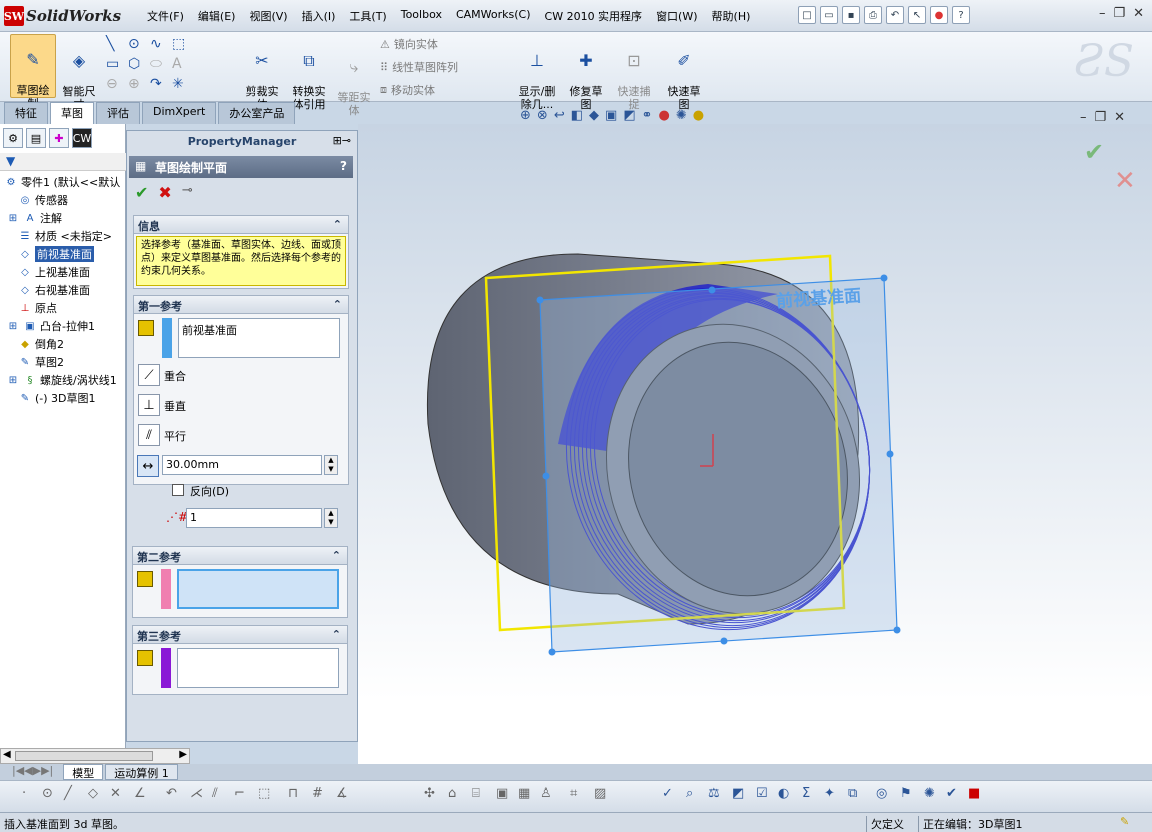 The image size is (1152, 832). I want to click on menu-view: 视图(V), so click(268, 16).